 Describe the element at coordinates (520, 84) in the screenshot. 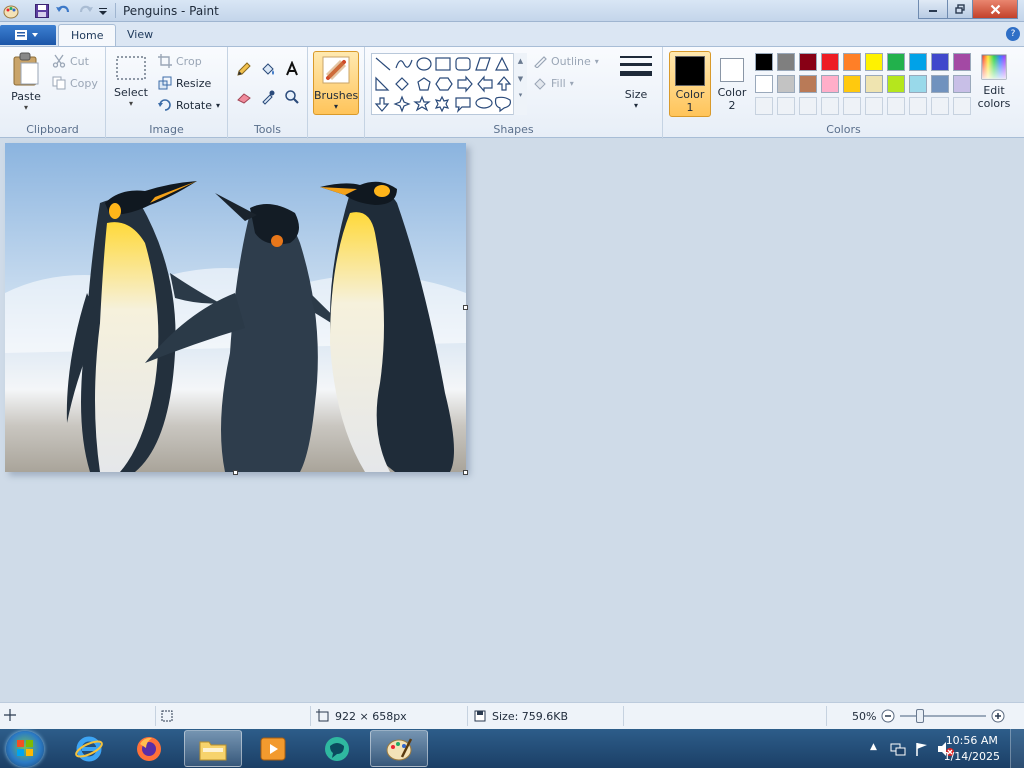

I see `shapes-gallery-scroll: ▲ ▼ ▾` at that location.